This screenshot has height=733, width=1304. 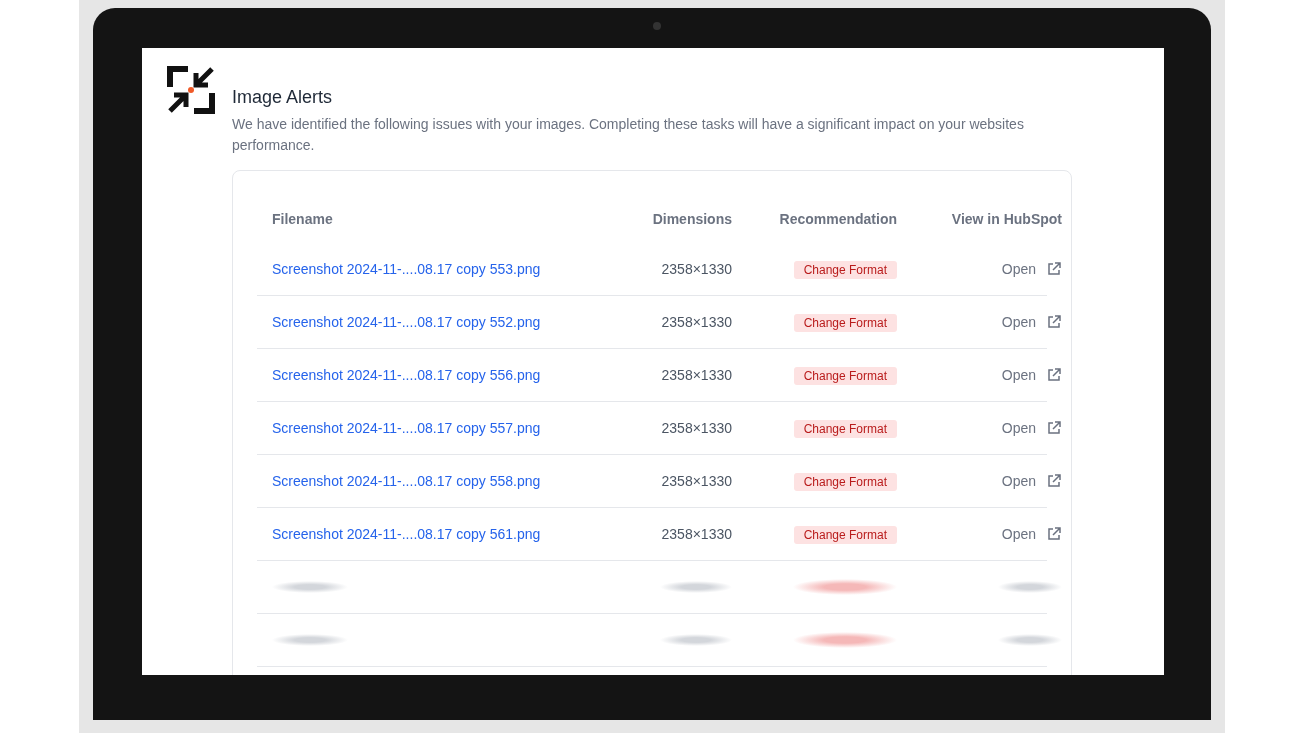 What do you see at coordinates (283, 97) in the screenshot?
I see `page-title: Image Alerts` at bounding box center [283, 97].